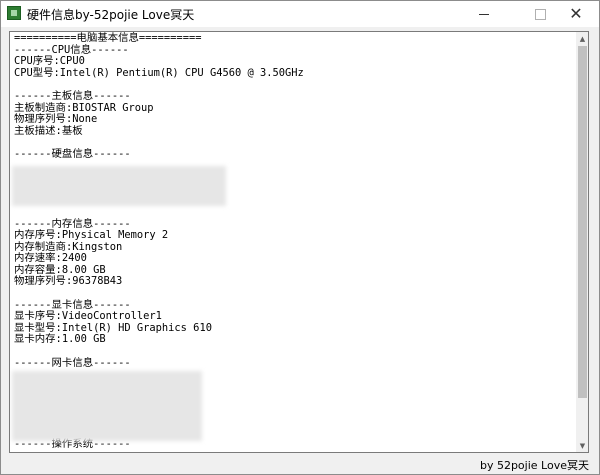 The width and height of the screenshot is (600, 475). Describe the element at coordinates (71, 49) in the screenshot. I see `text-line: ------CPU信息------` at that location.